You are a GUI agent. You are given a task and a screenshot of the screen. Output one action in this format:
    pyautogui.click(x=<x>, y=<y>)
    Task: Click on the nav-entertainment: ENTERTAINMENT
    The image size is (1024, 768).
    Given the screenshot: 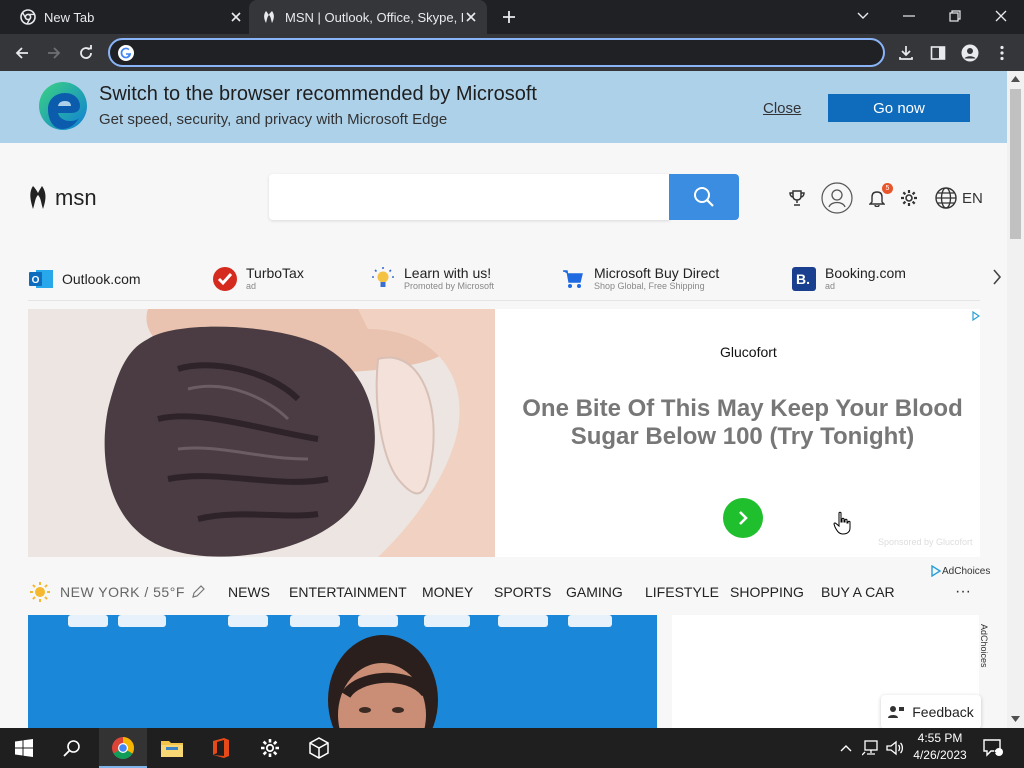 What is the action you would take?
    pyautogui.click(x=348, y=592)
    